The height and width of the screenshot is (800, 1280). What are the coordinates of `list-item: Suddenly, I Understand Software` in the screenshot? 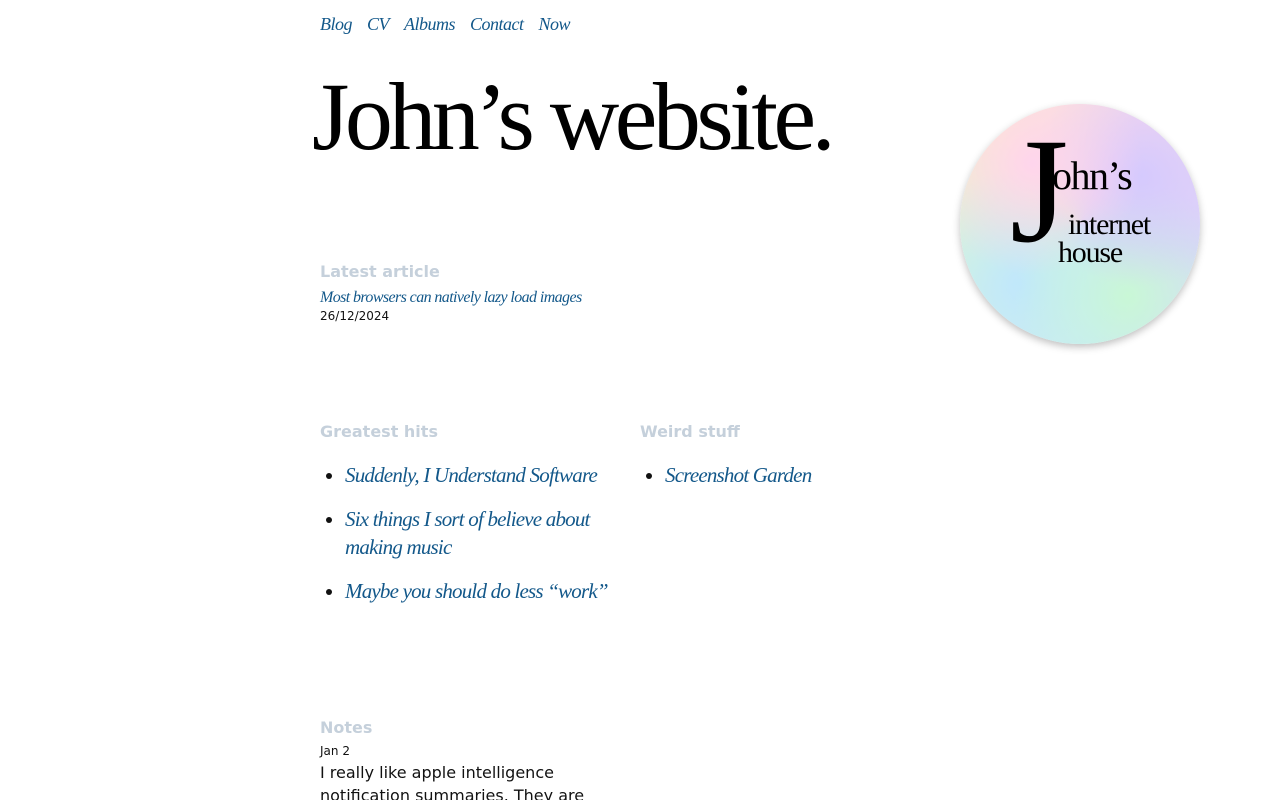 It's located at (482, 475).